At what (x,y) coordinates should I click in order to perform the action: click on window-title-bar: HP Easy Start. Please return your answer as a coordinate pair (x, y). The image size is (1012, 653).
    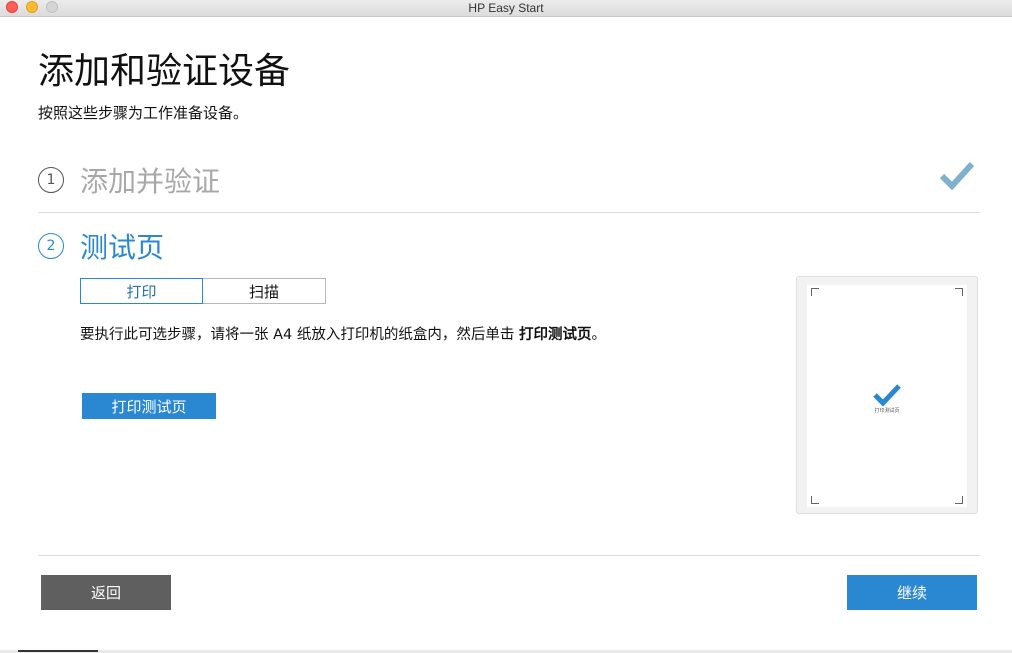
    Looking at the image, I should click on (506, 8).